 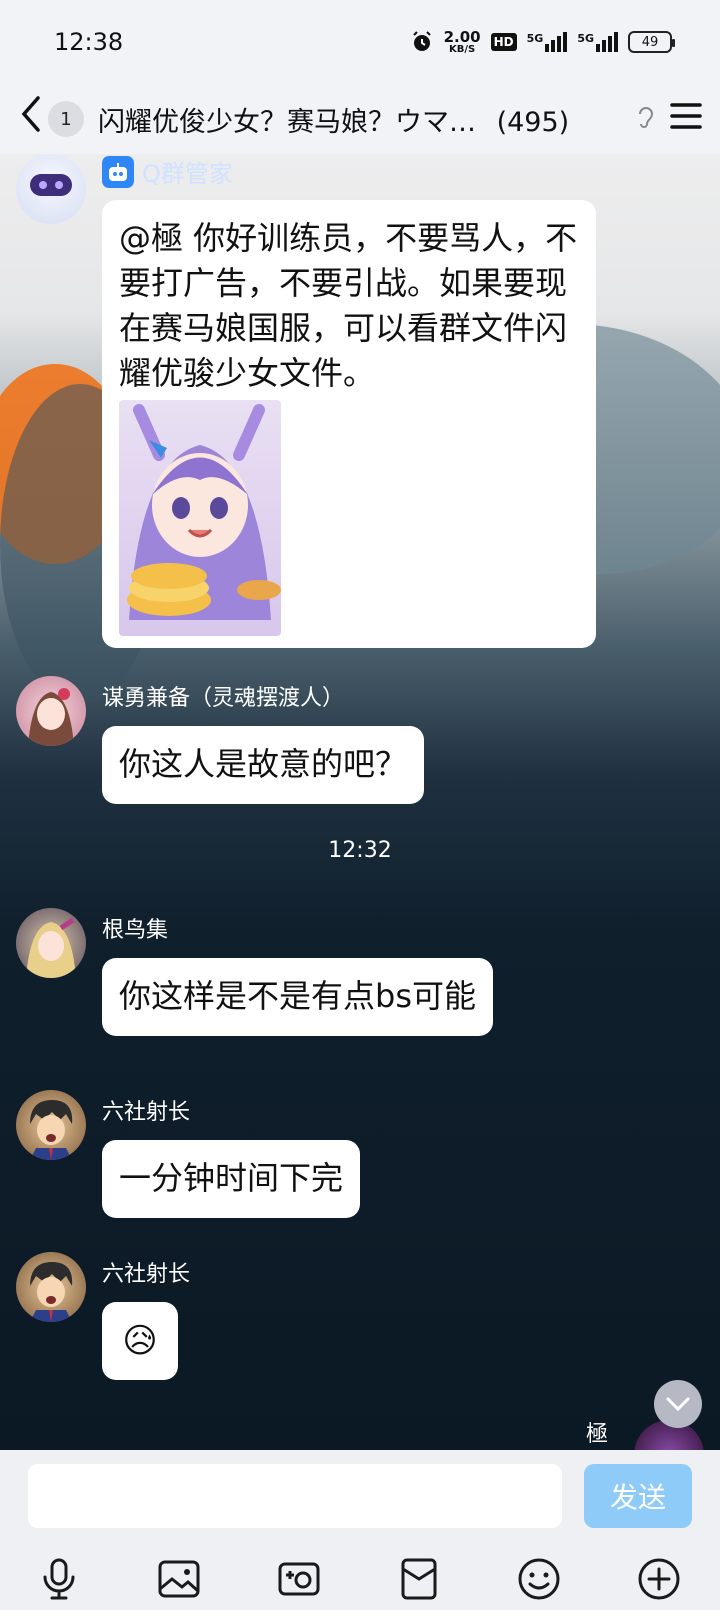 I want to click on earpiece-mode-icon, so click(x=646, y=119).